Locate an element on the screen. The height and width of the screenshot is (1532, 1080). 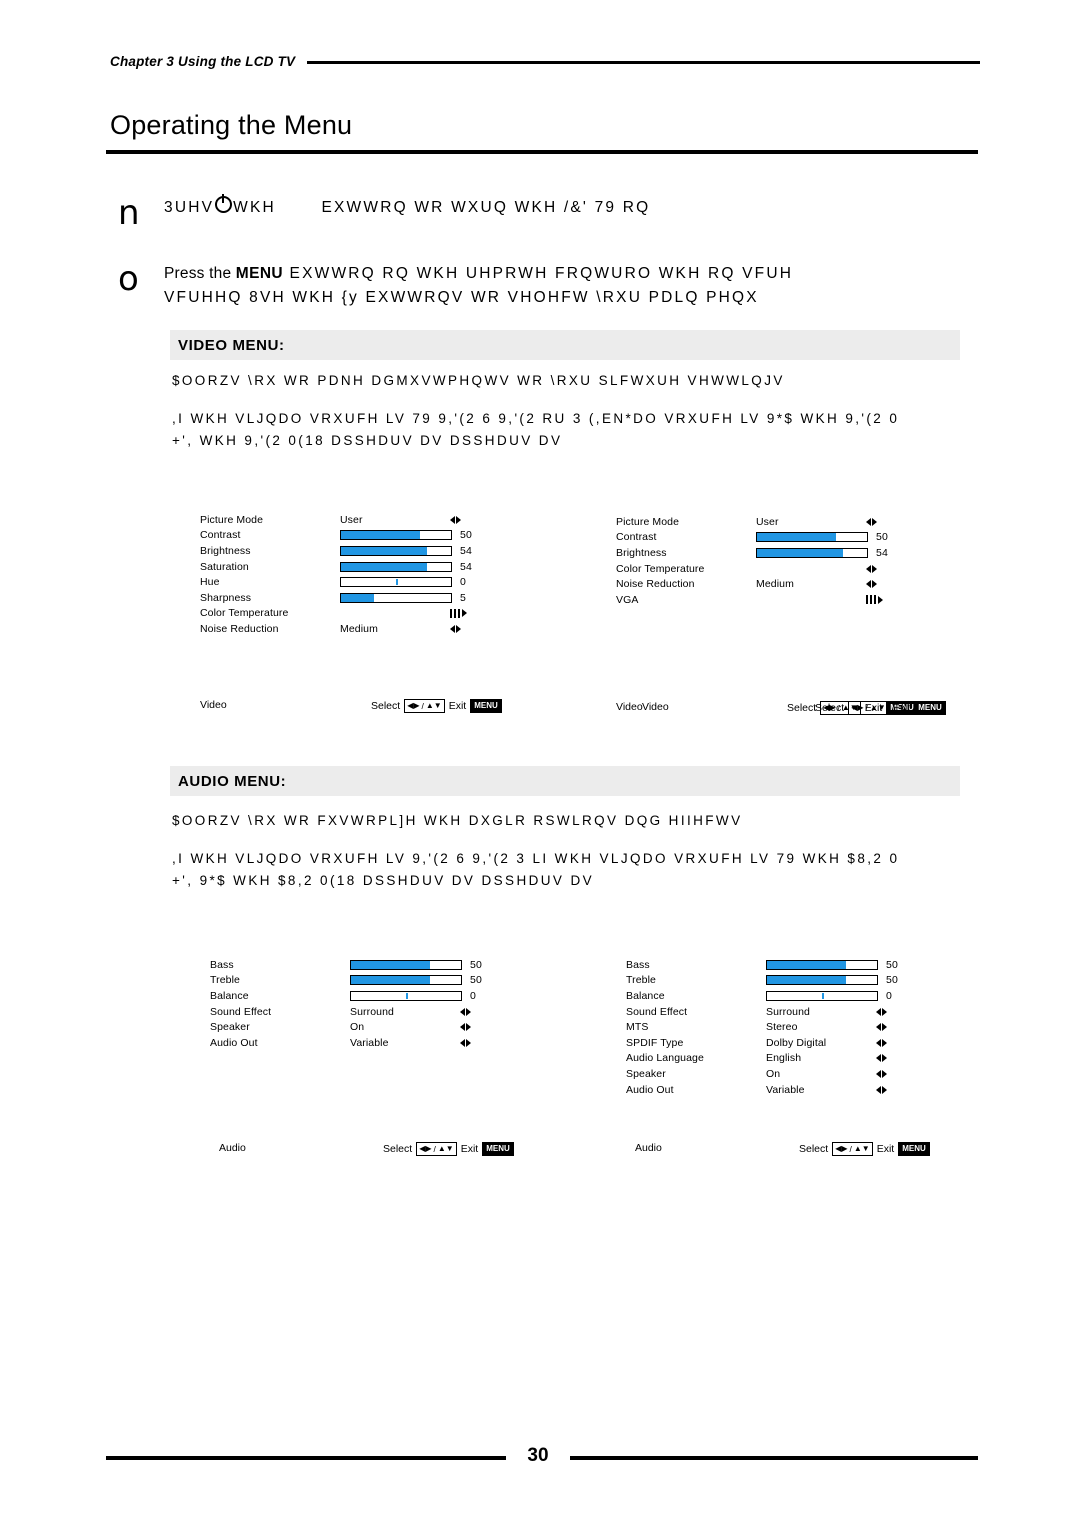
osd-row-value: 50 is located at coordinates (882, 537).